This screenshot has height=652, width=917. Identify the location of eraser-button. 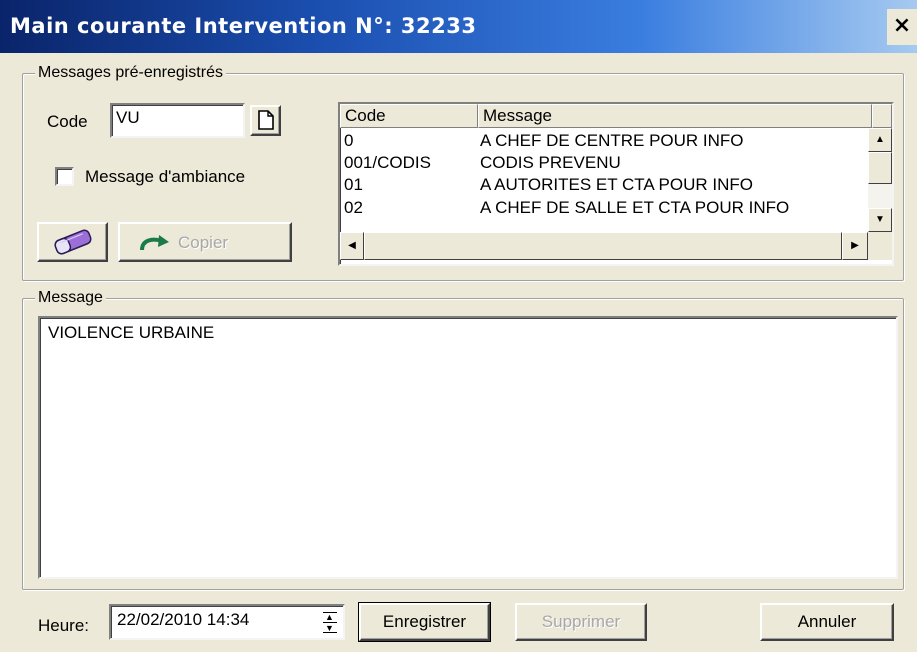
(72, 242).